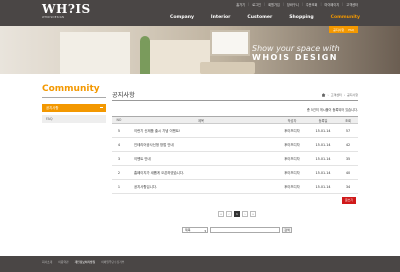 This screenshot has height=272, width=400. I want to click on nav-interior: Interior, so click(221, 17).